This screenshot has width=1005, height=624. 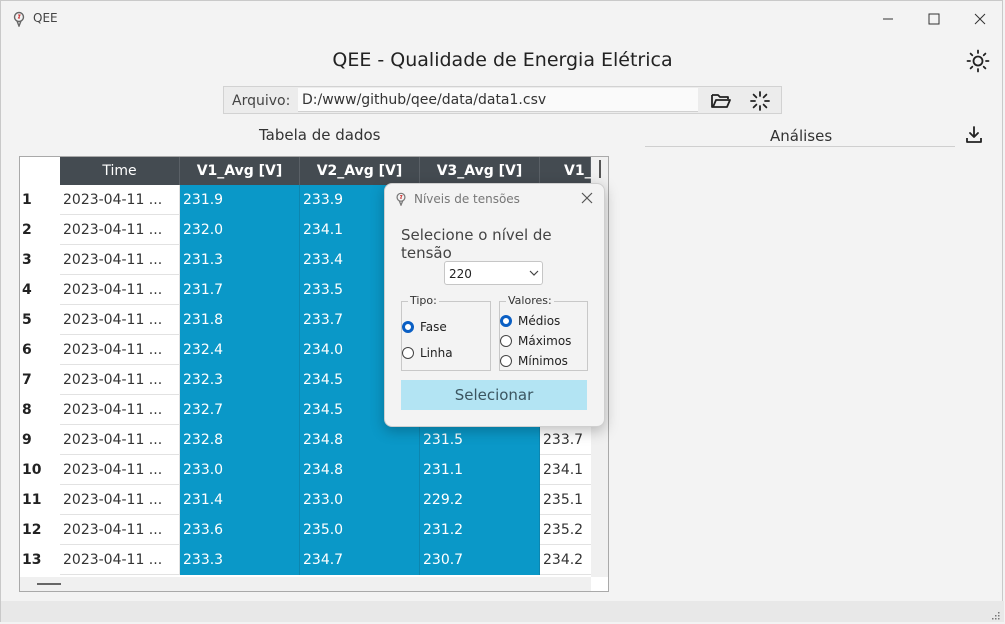 I want to click on radio-medios: Médios, so click(x=530, y=321).